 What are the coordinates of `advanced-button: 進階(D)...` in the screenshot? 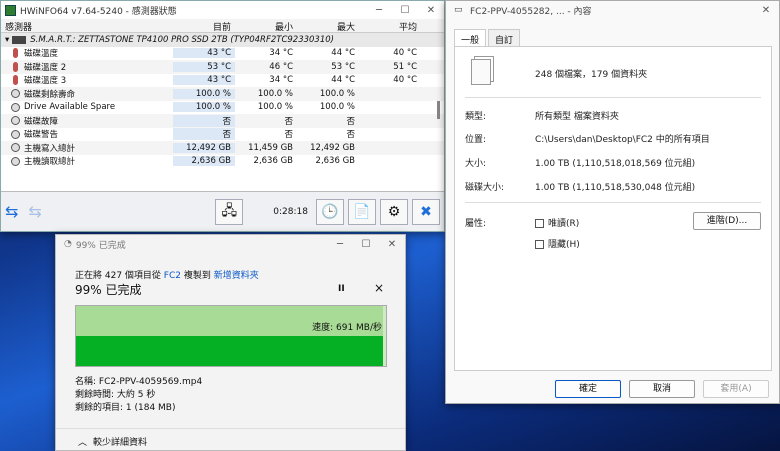 It's located at (727, 221).